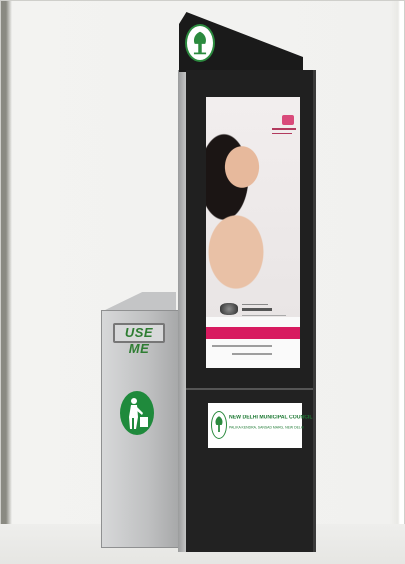 Image resolution: width=405 pixels, height=564 pixels. What do you see at coordinates (271, 418) in the screenshot?
I see `ndmc-name: NEW DELHI MUNICIPAL COUNCIL` at bounding box center [271, 418].